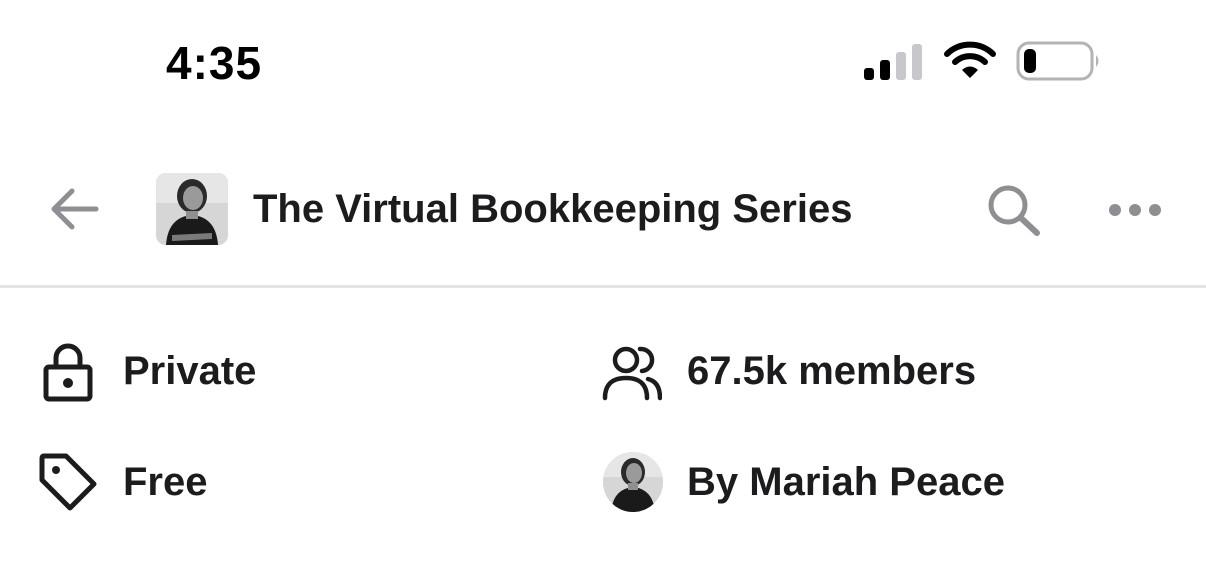  I want to click on price-label: Free, so click(165, 482).